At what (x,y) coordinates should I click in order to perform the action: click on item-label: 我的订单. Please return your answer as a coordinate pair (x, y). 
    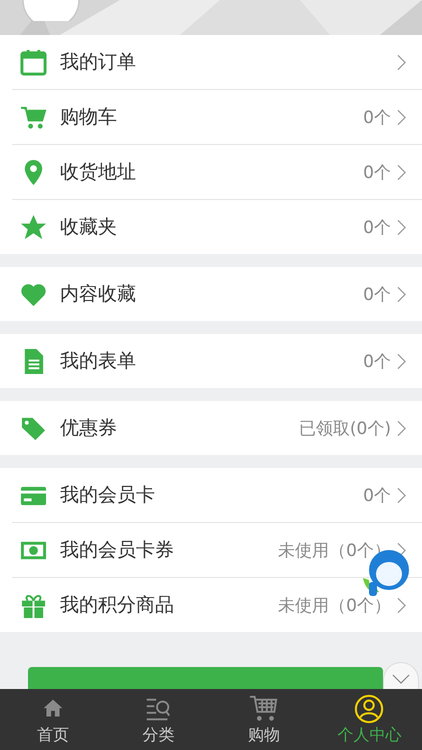
    Looking at the image, I should click on (98, 62).